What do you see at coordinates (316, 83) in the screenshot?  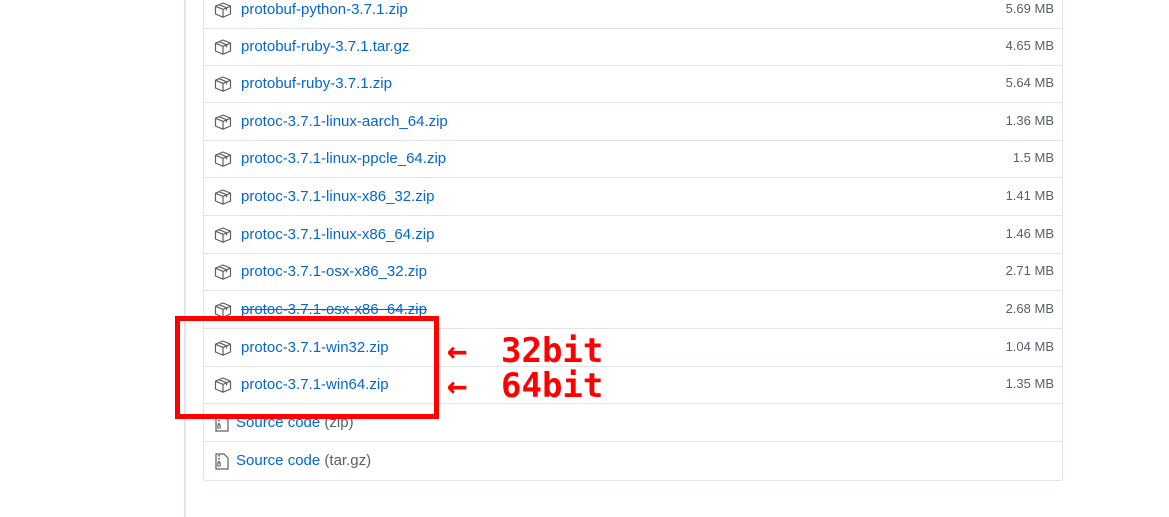 I see `asset-link: protobuf-ruby-3.7.1.zip` at bounding box center [316, 83].